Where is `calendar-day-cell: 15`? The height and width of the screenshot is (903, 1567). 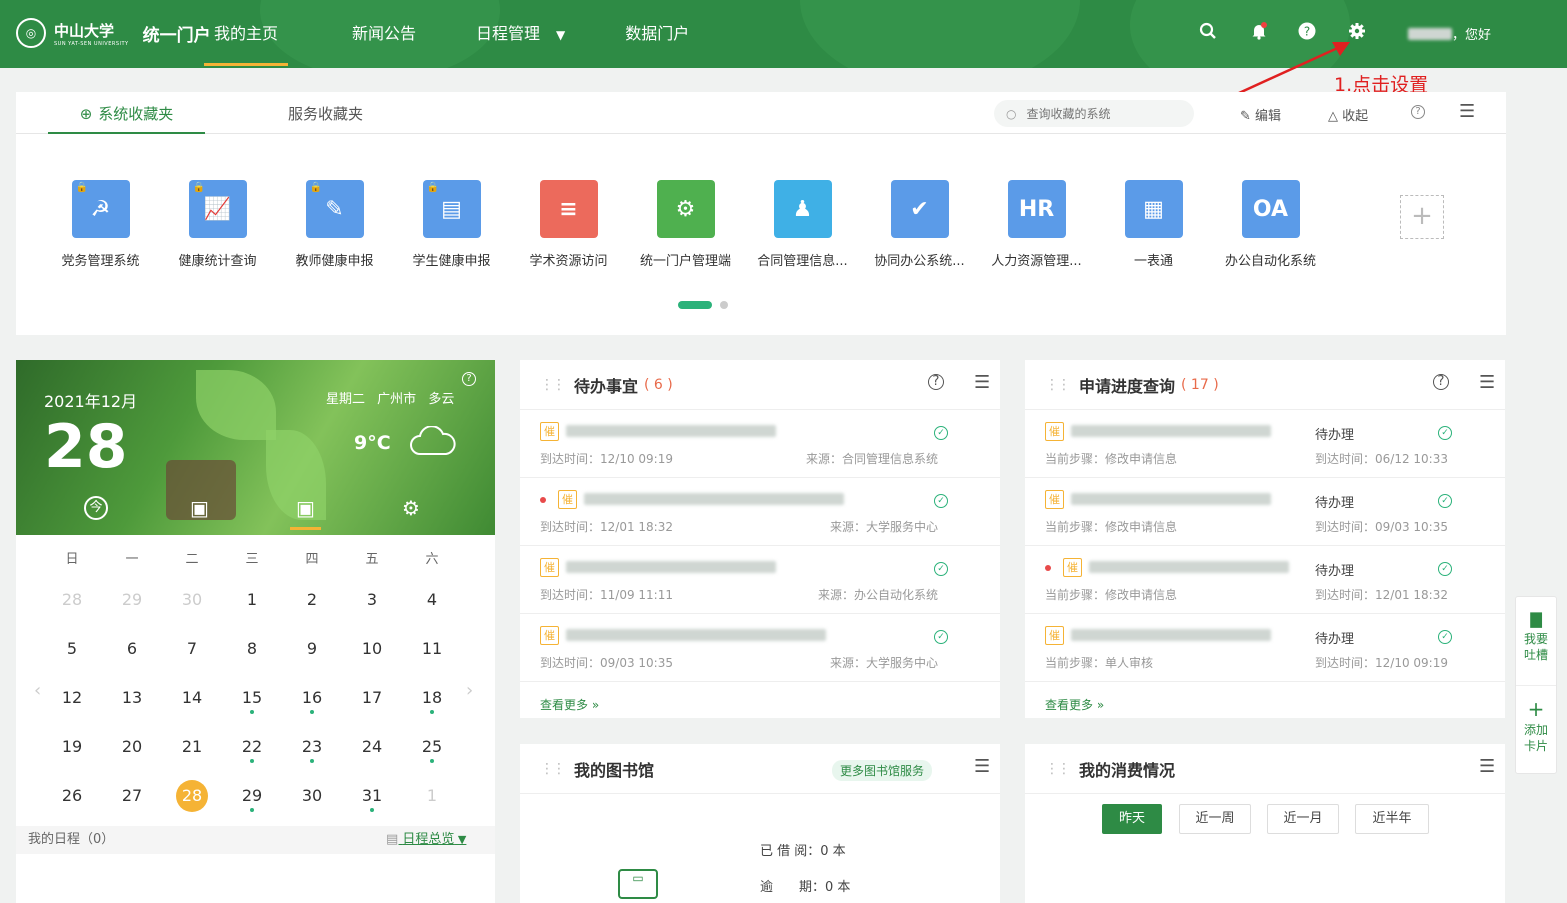
calendar-day-cell: 15 is located at coordinates (252, 712).